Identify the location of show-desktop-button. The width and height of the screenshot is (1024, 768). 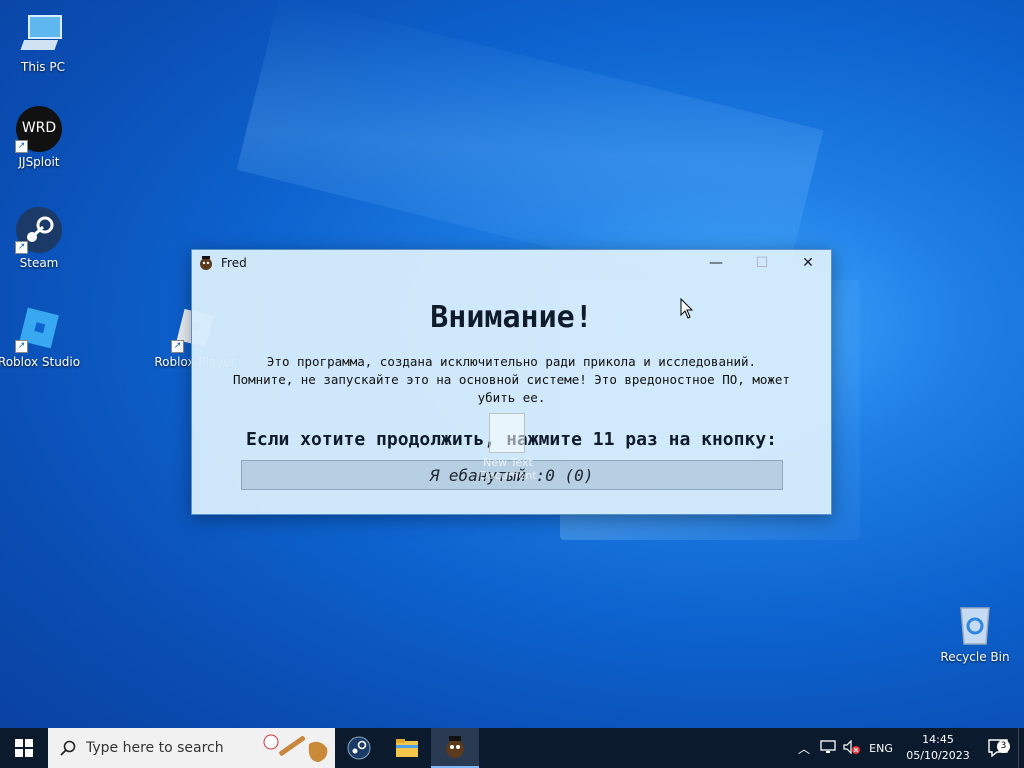
(1021, 748).